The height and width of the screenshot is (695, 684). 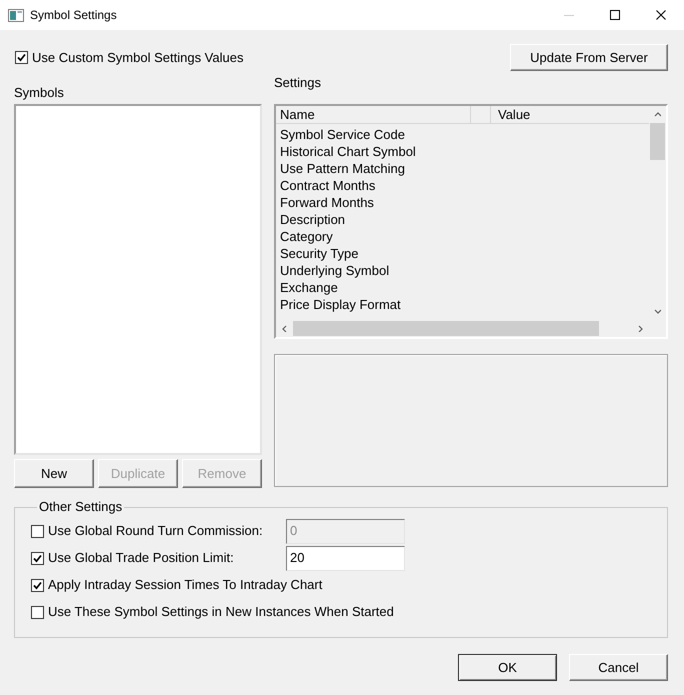 I want to click on checkbox-label: Use Global Round Turn Commission:, so click(x=155, y=531).